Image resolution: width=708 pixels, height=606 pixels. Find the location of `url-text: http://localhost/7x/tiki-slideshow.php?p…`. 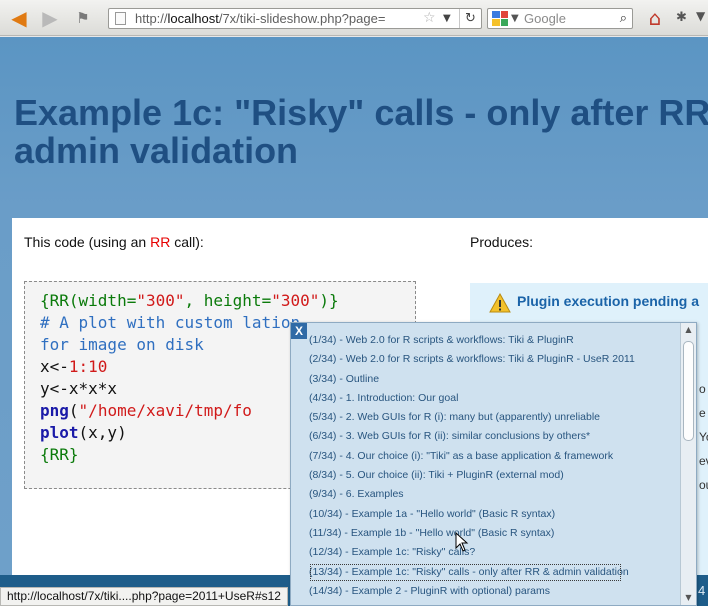

url-text: http://localhost/7x/tiki-slideshow.php?p… is located at coordinates (260, 18).